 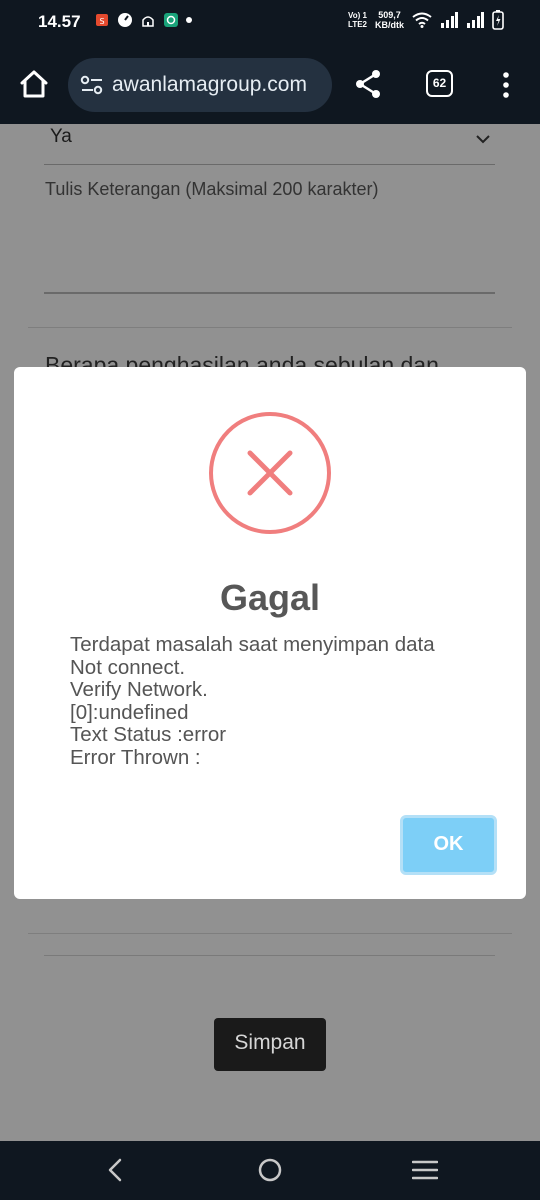 I want to click on home-icon, so click(x=34, y=84).